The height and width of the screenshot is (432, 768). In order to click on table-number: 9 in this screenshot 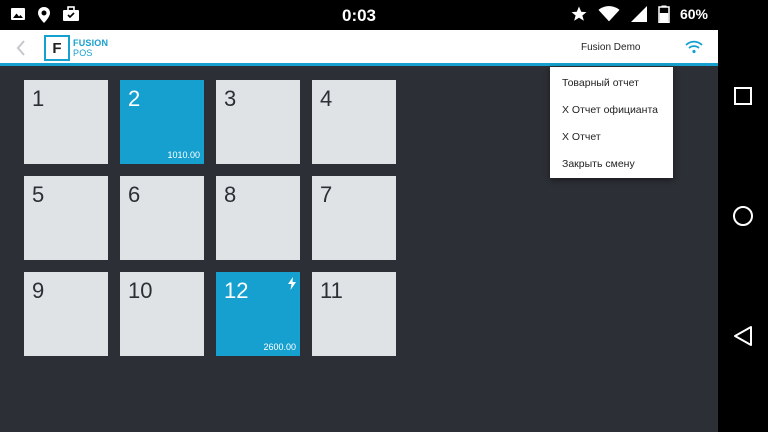, I will do `click(38, 290)`.